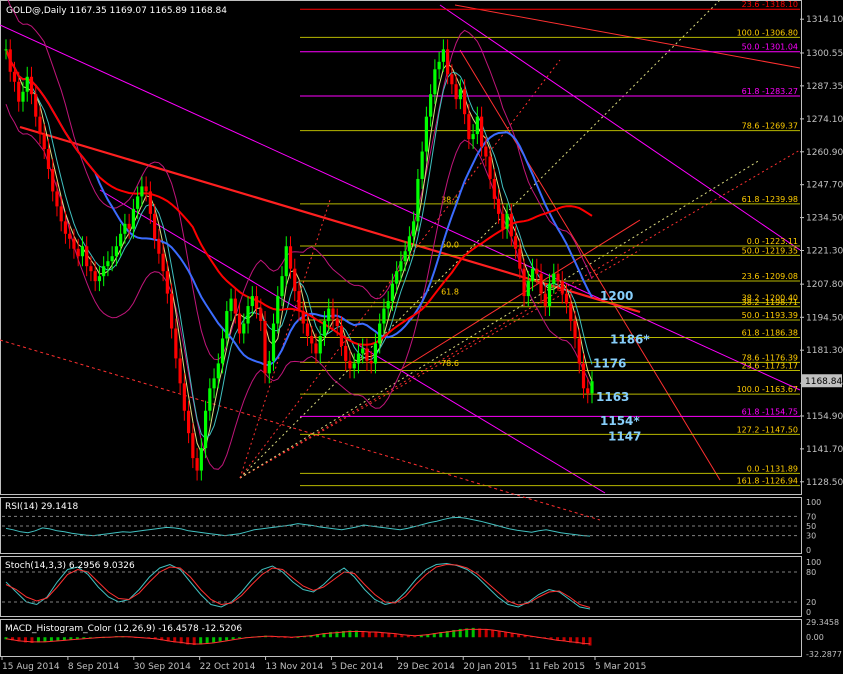  I want to click on fib-level-label: 127.2 -1147.50, so click(767, 429).